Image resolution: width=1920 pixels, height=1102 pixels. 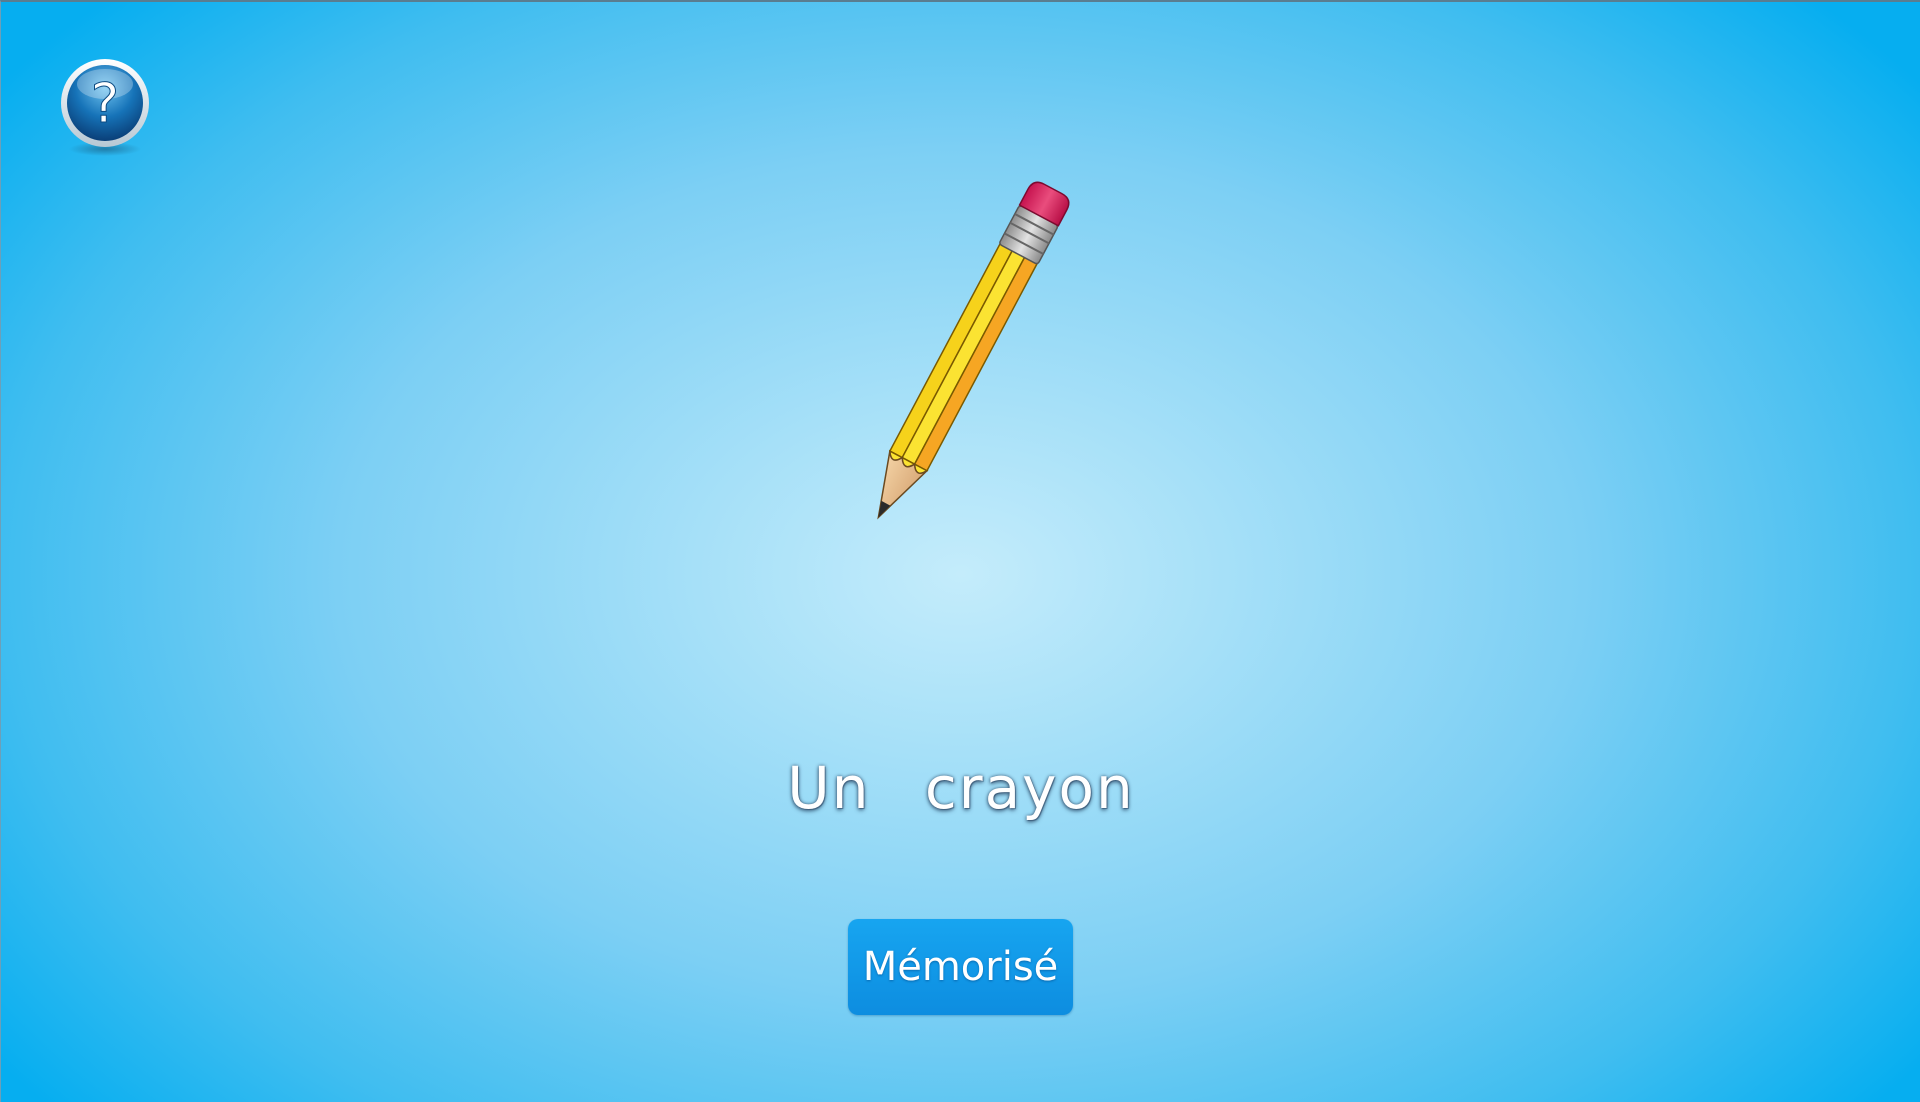 I want to click on memorized-button: Mémorisé, so click(x=960, y=967).